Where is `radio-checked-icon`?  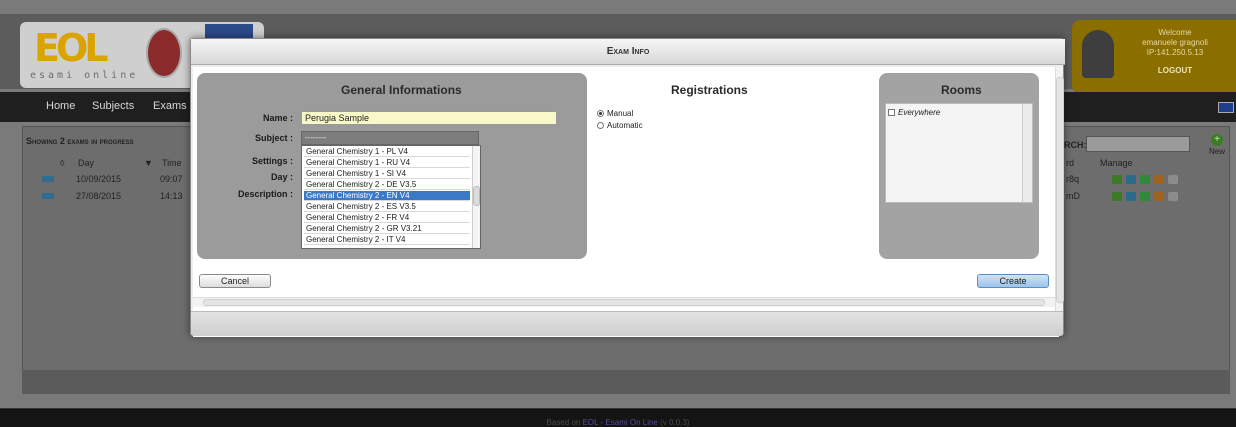
radio-checked-icon is located at coordinates (600, 113).